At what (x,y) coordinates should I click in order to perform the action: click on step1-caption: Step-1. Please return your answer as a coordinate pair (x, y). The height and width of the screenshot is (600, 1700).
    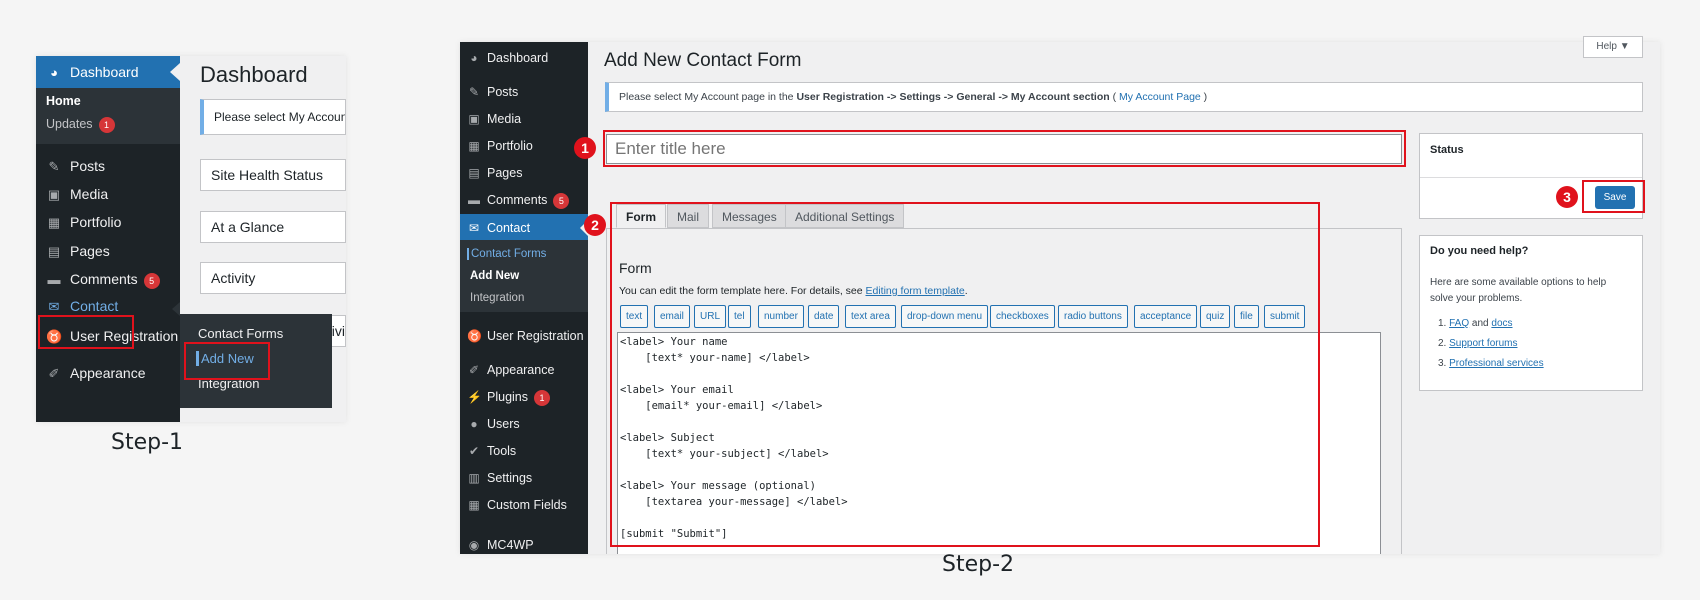
    Looking at the image, I should click on (147, 442).